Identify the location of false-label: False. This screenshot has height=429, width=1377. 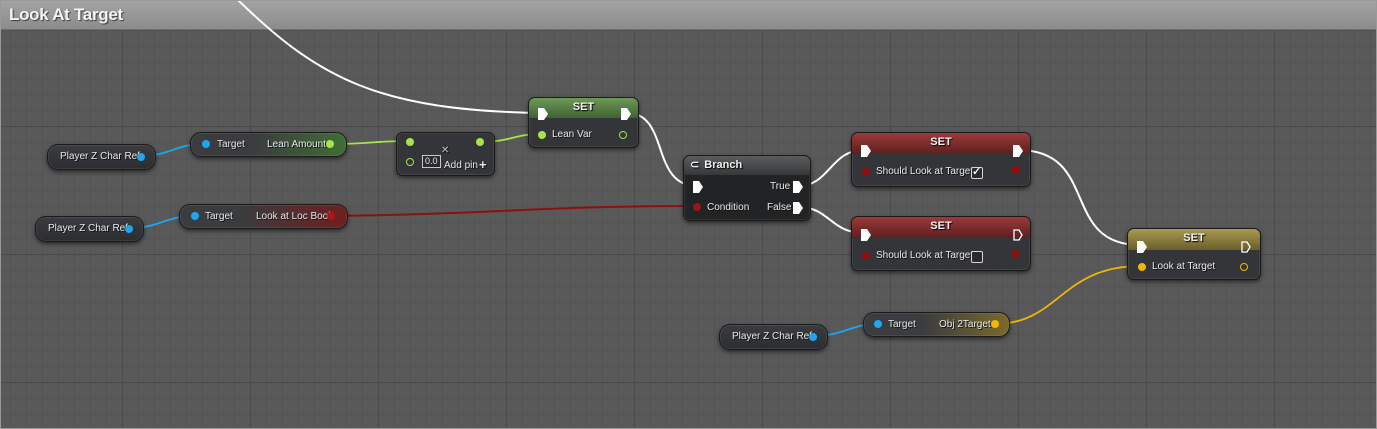
(779, 207).